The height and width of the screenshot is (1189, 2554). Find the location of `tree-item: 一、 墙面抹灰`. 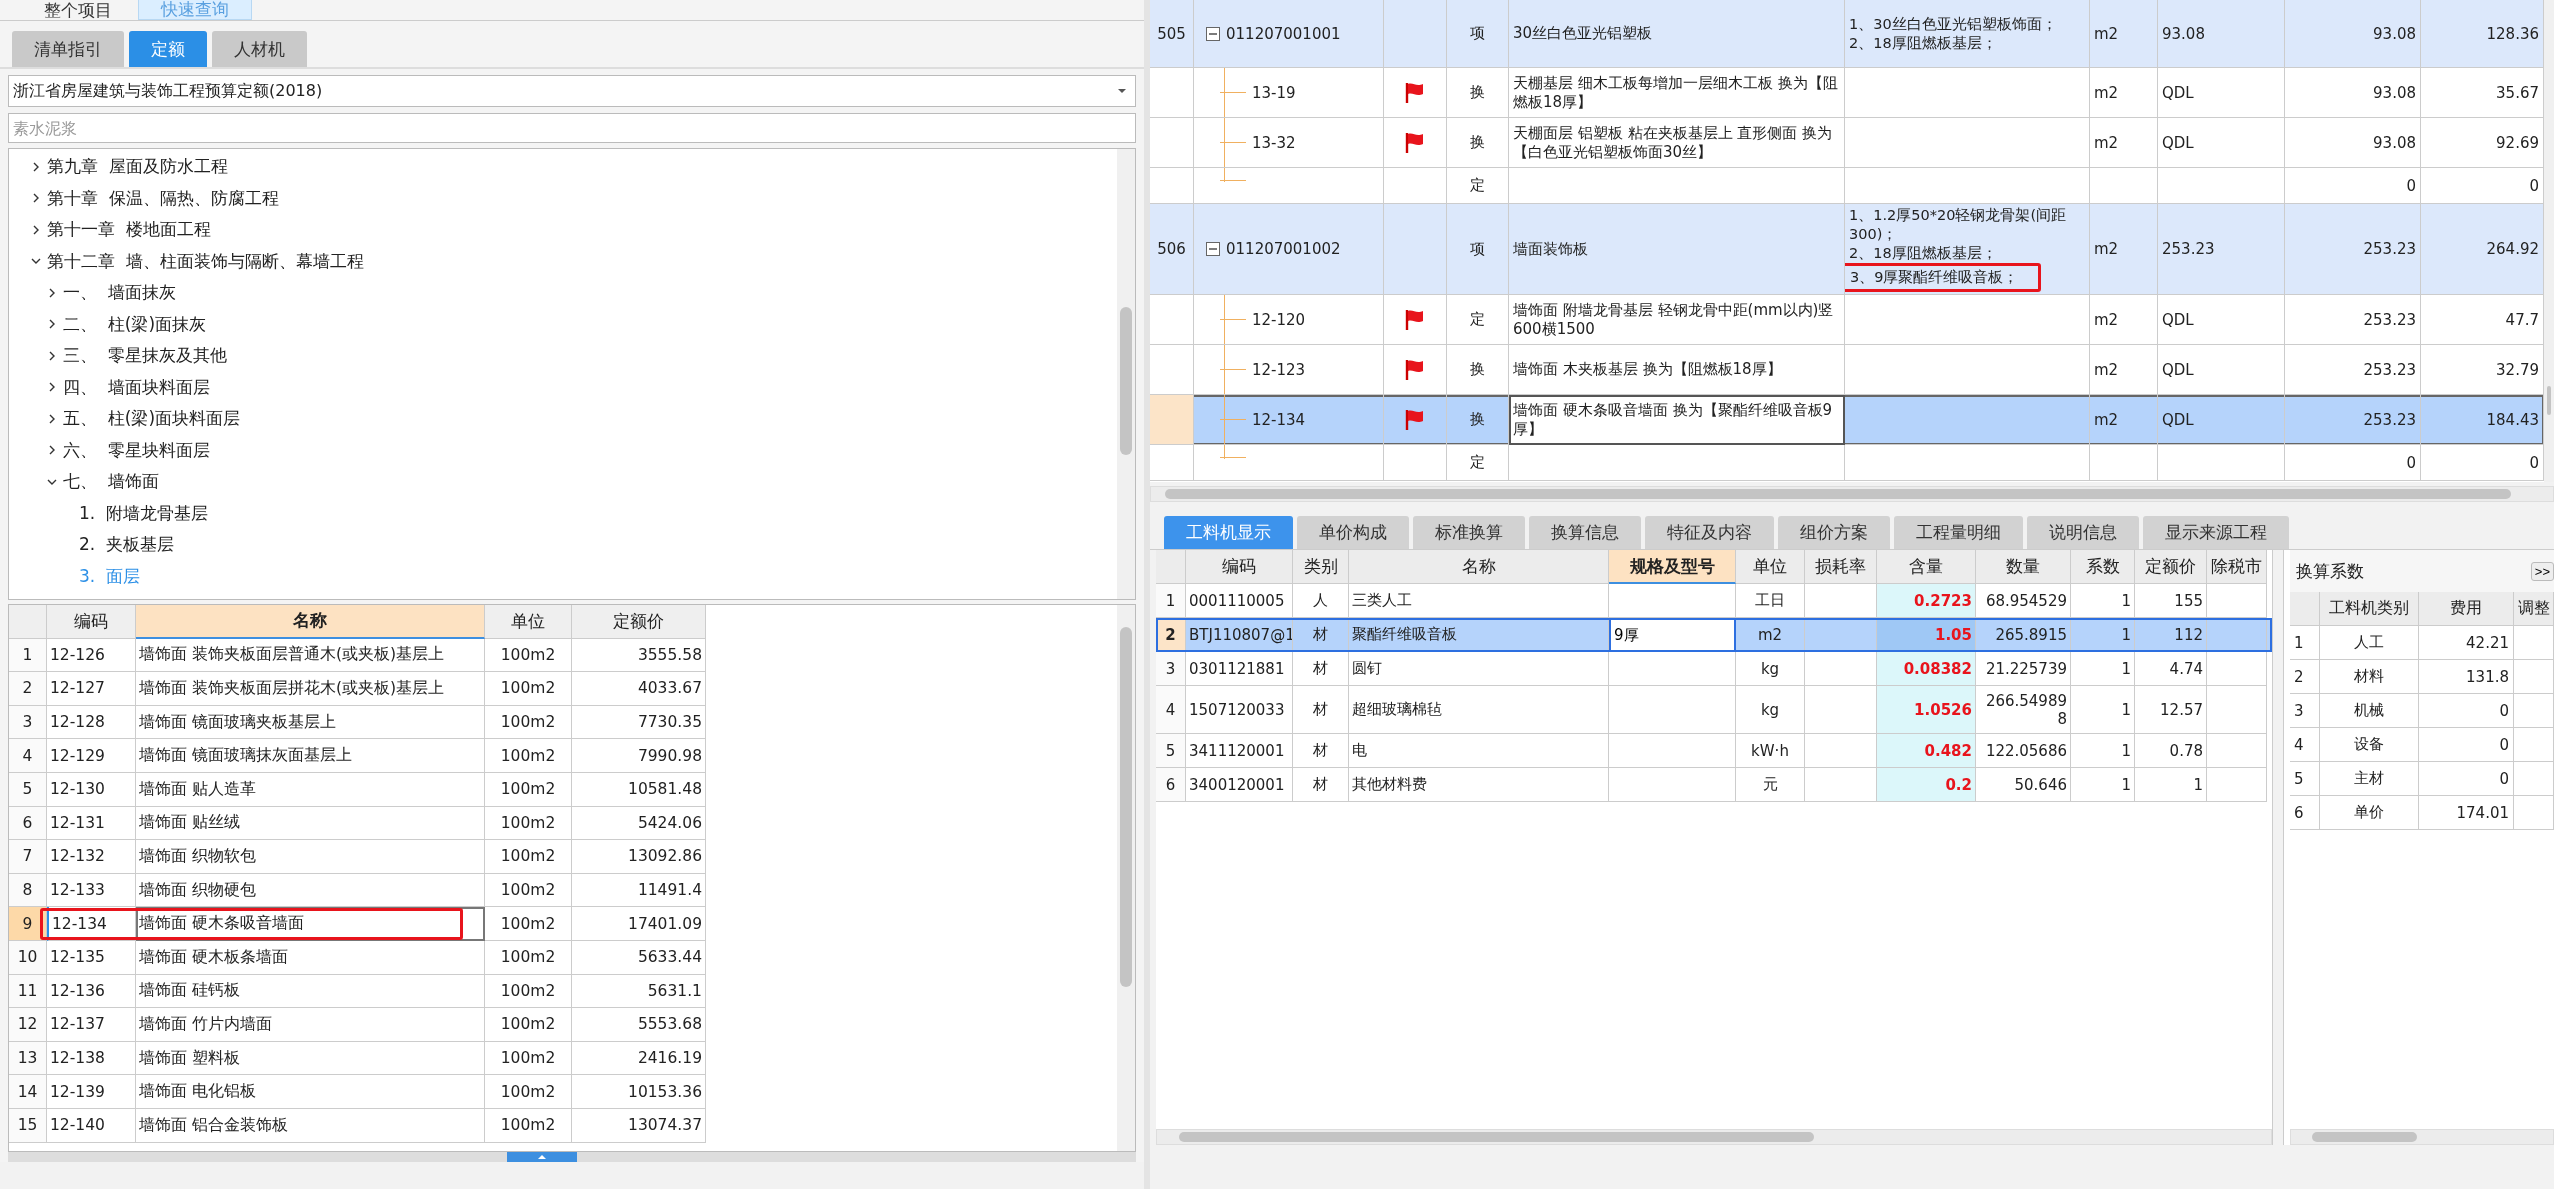

tree-item: 一、 墙面抹灰 is located at coordinates (119, 293).